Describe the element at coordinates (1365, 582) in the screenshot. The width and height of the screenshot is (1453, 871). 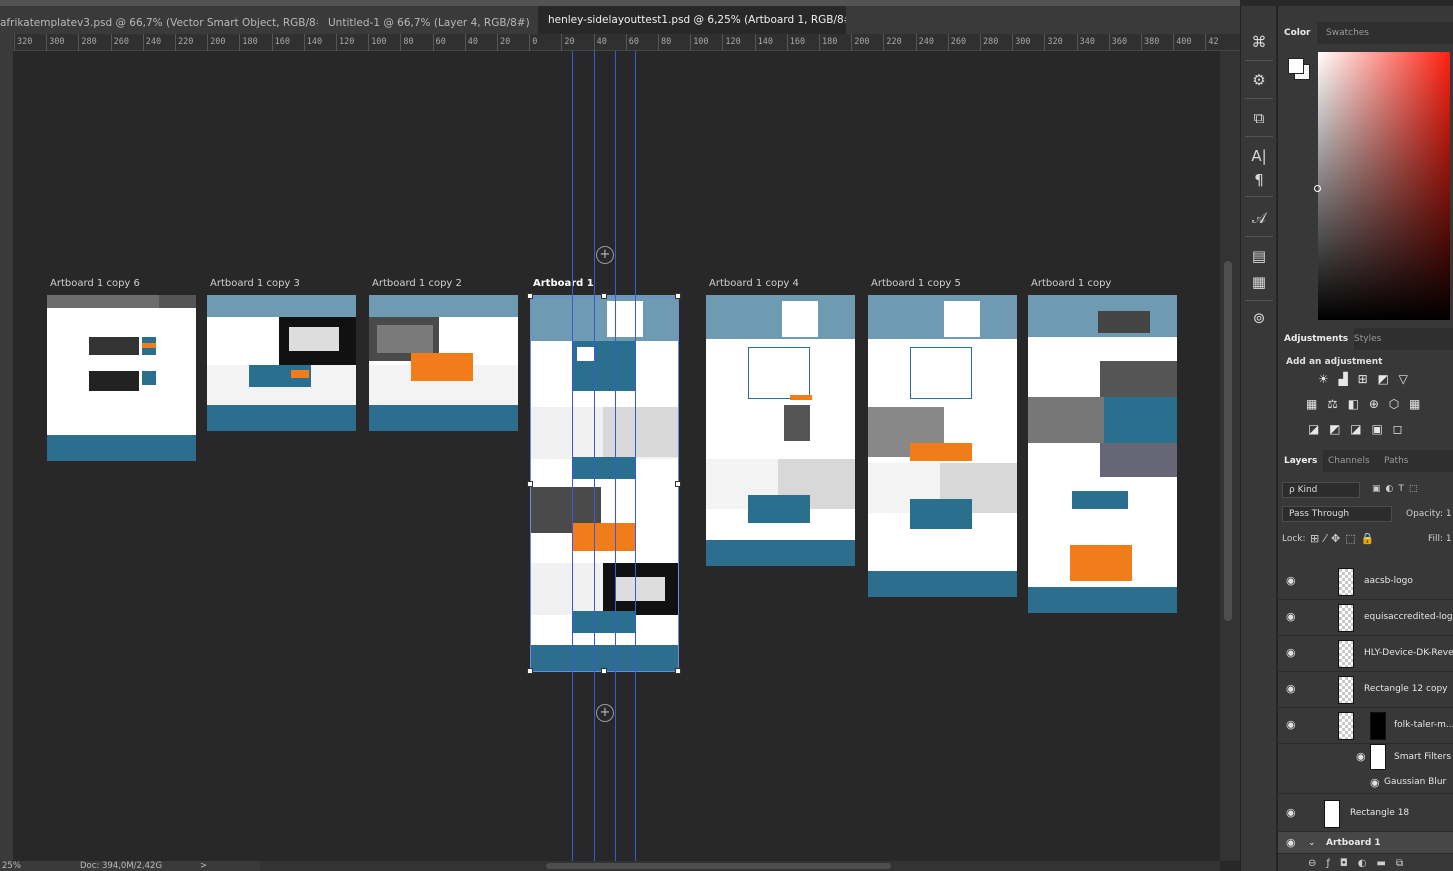
I see `layer-row: ◉ aacsb-logo` at that location.